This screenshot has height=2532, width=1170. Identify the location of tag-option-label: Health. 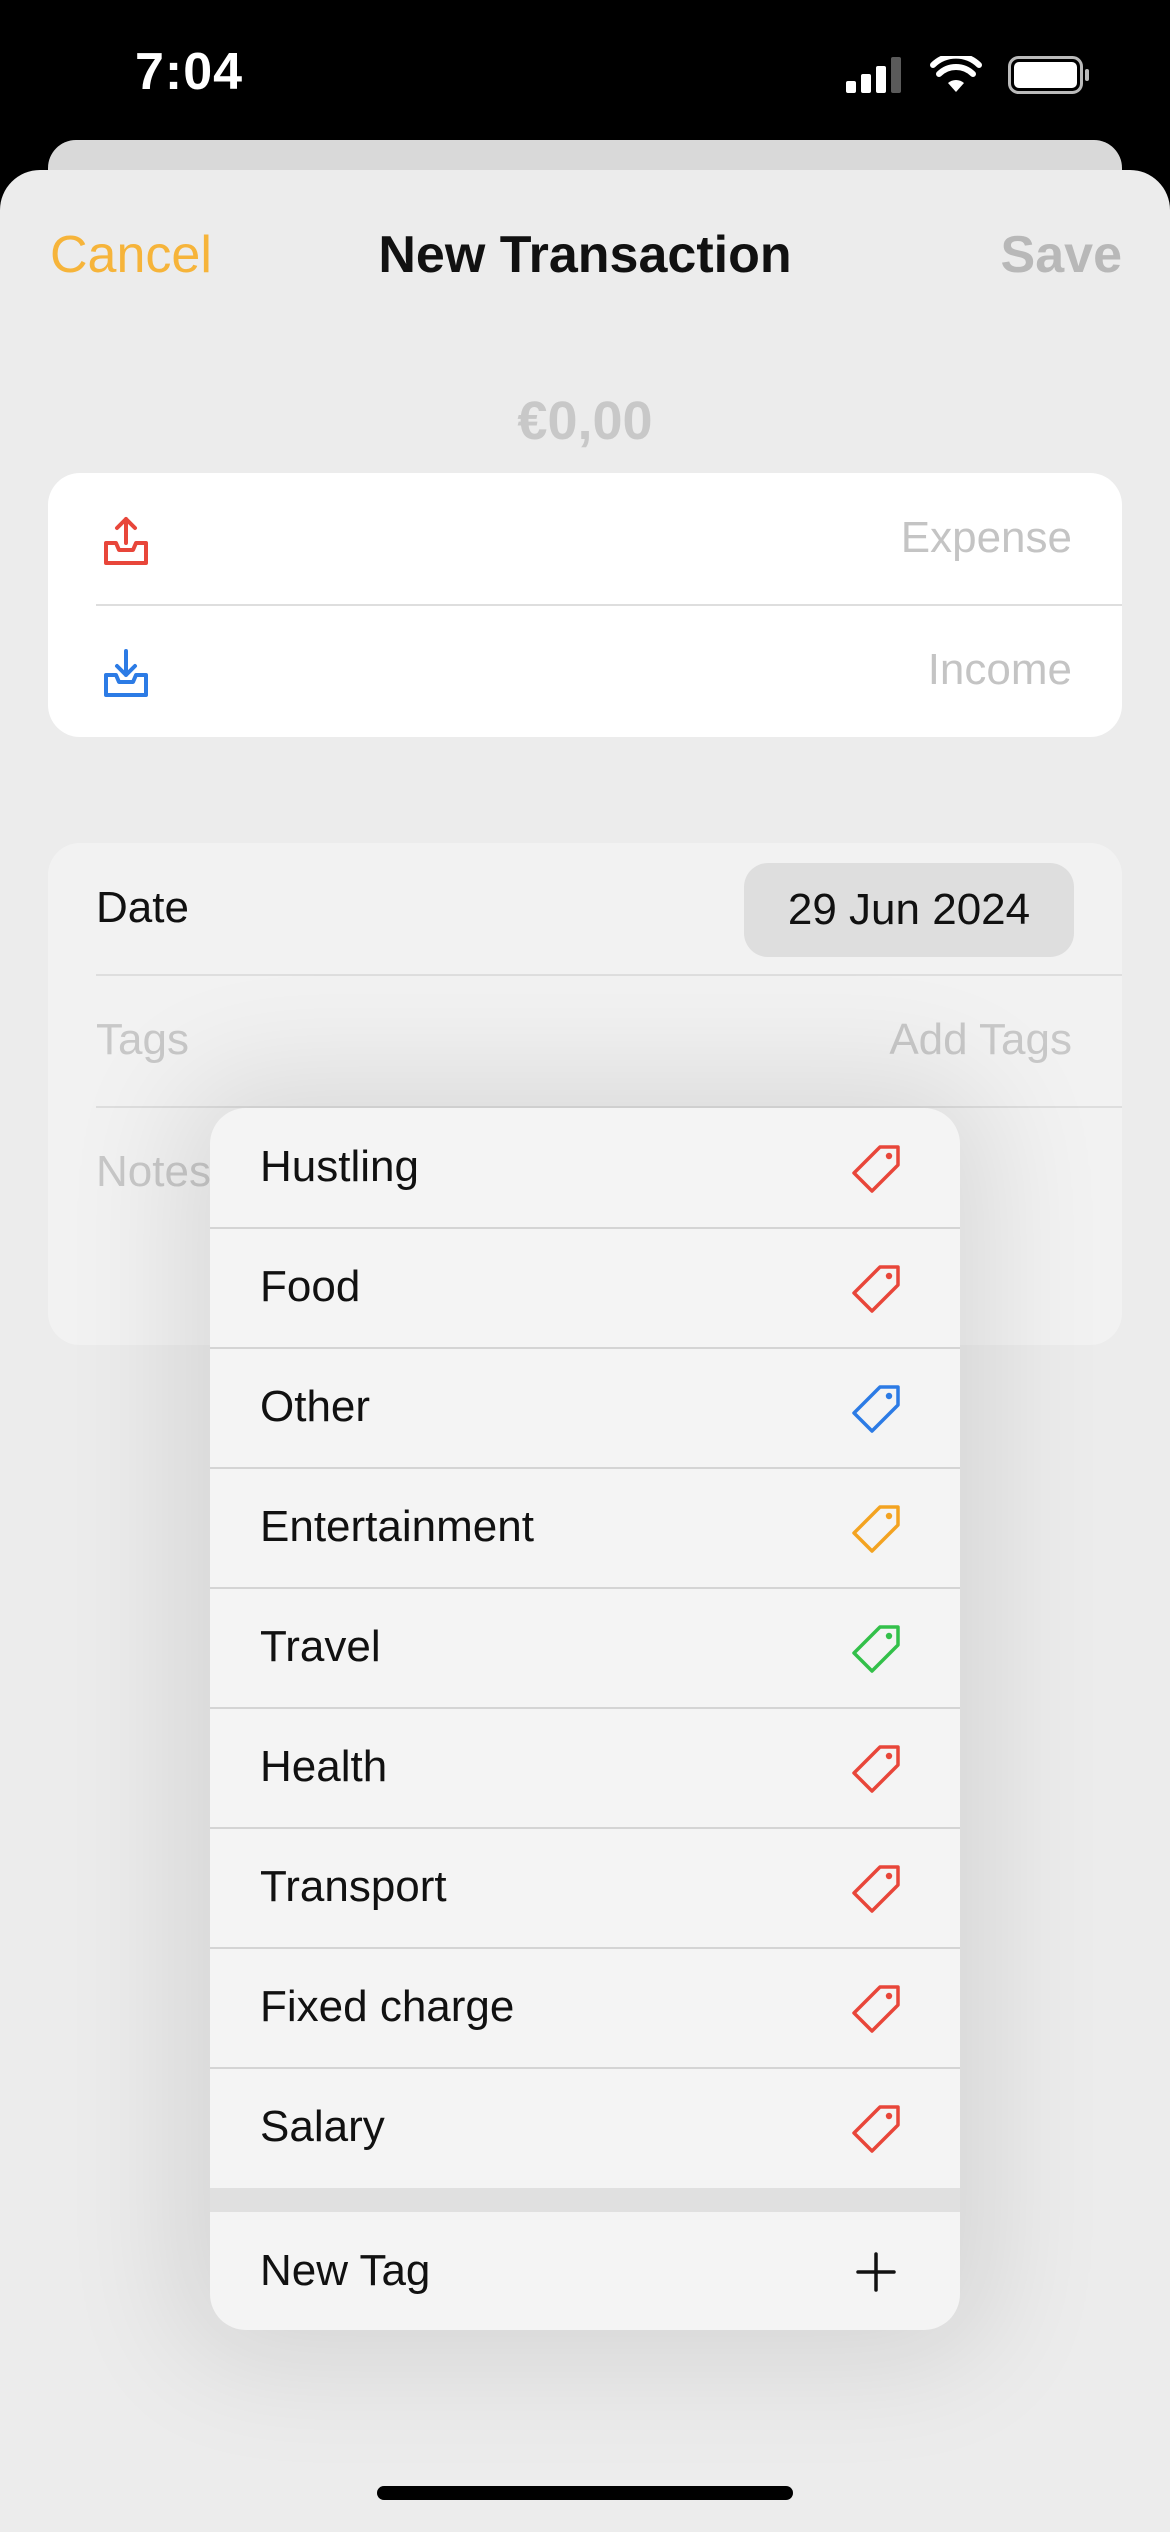
(324, 1766).